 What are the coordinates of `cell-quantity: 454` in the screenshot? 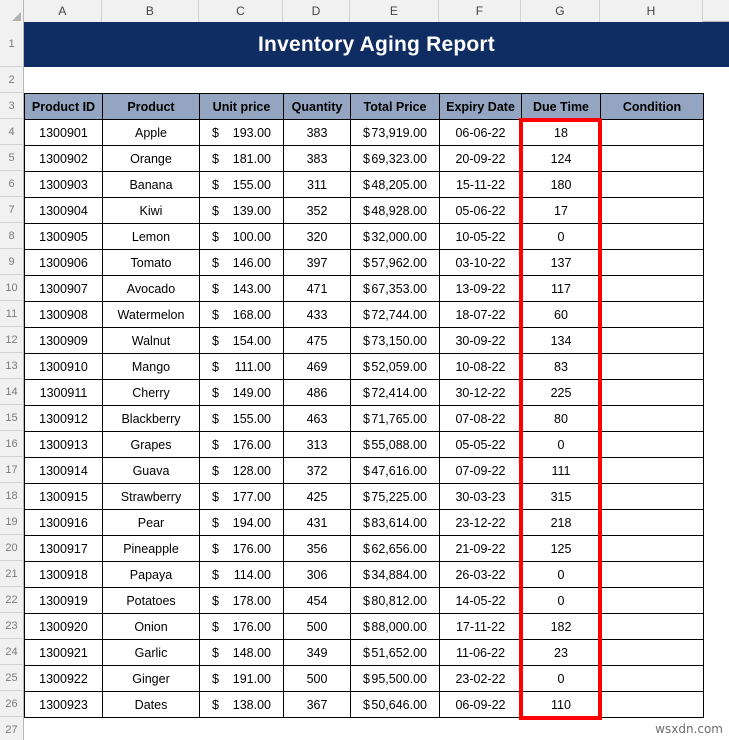 It's located at (317, 600).